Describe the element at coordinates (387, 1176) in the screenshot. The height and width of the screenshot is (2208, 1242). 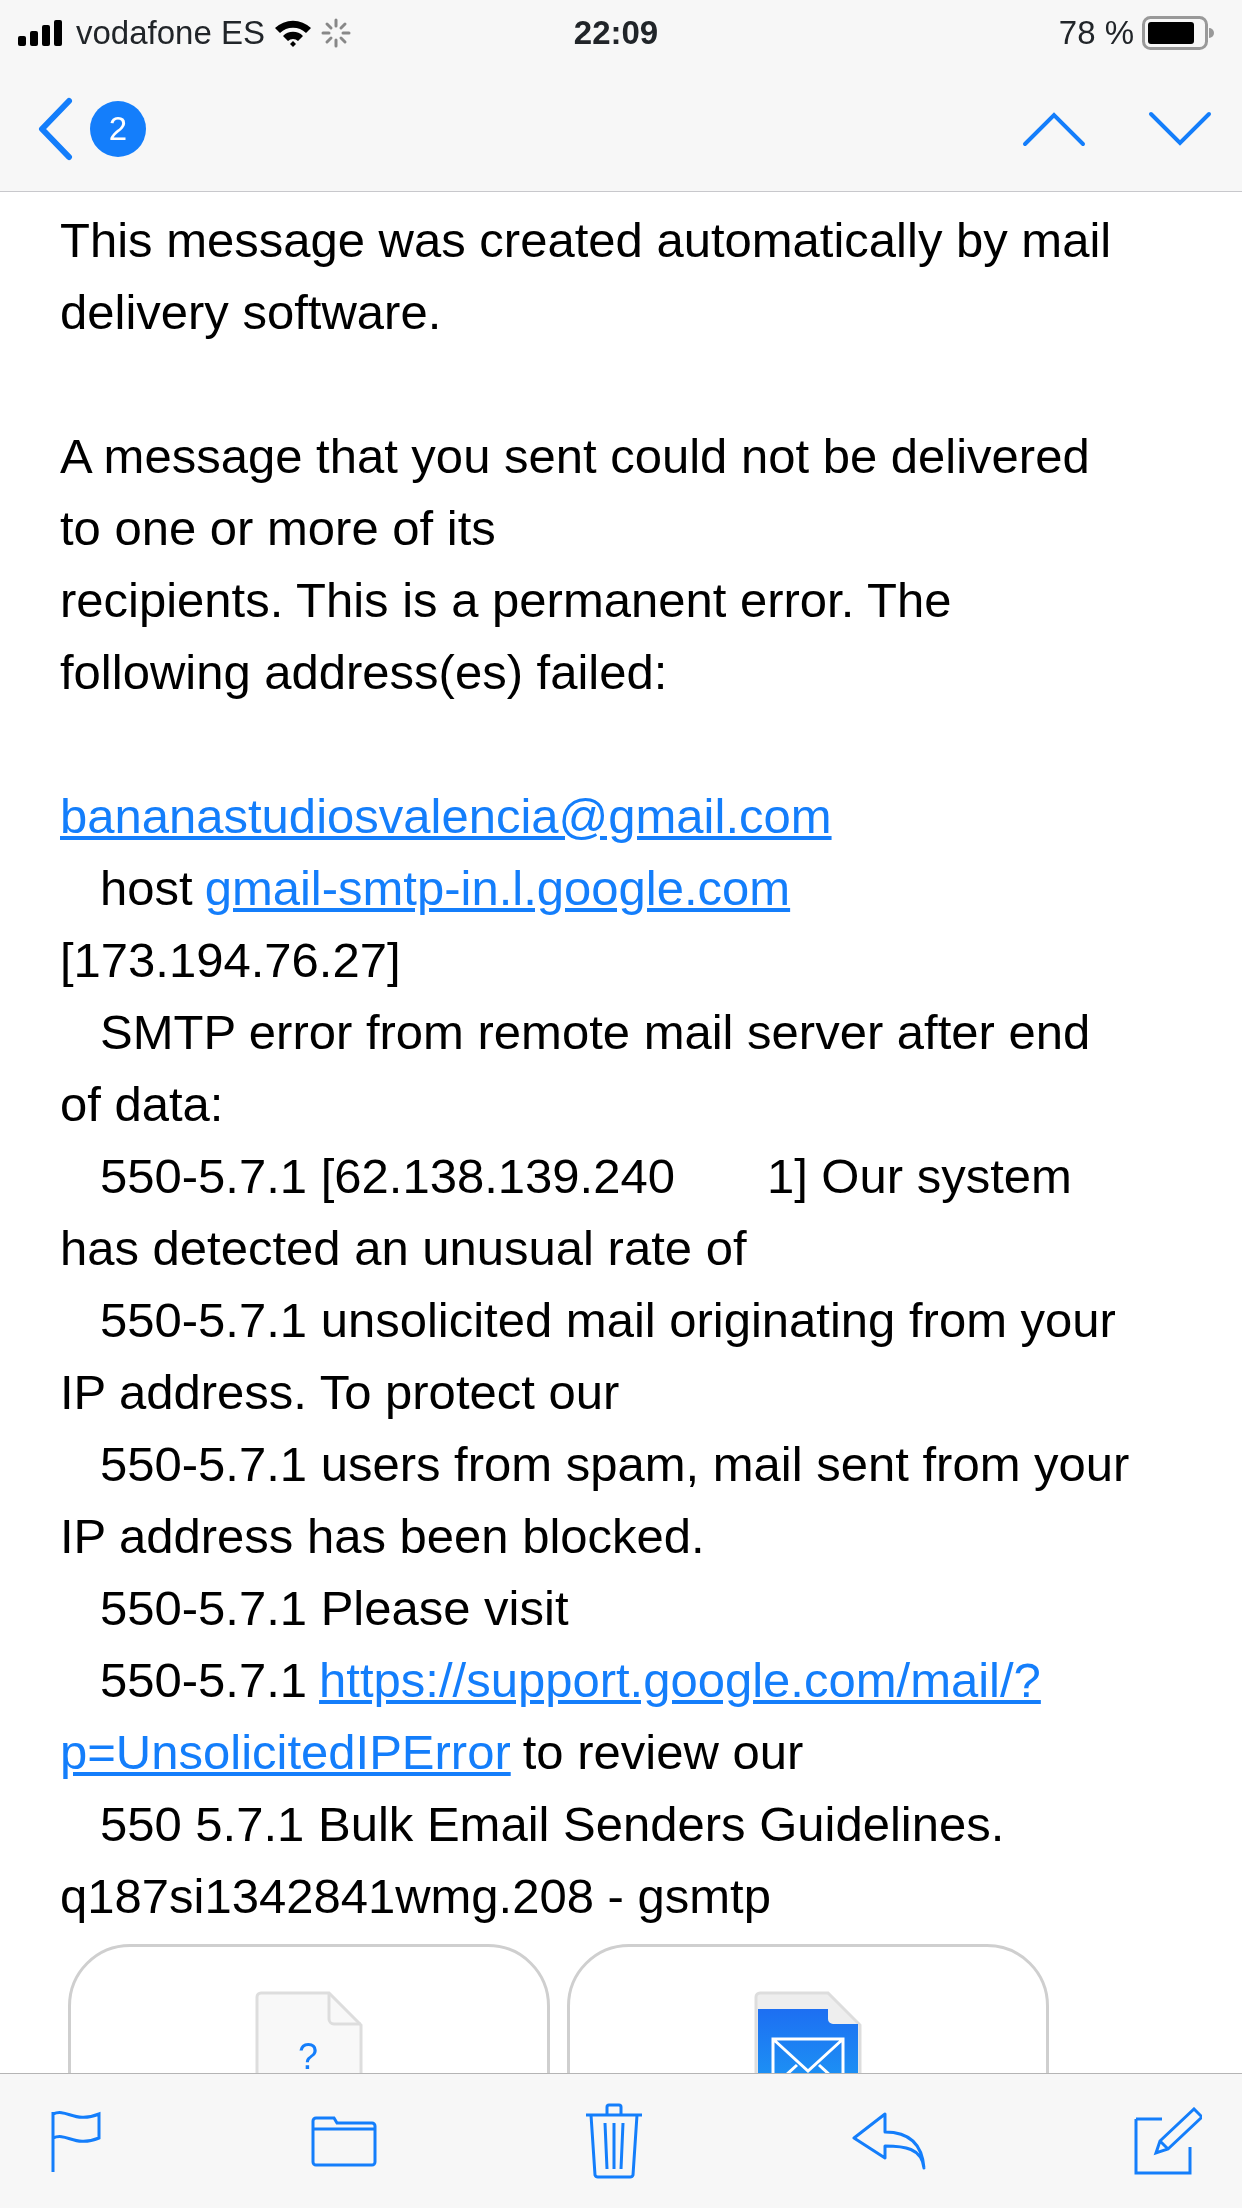
I see `message-text: 550-5.7.1 [62.138.139.240` at that location.